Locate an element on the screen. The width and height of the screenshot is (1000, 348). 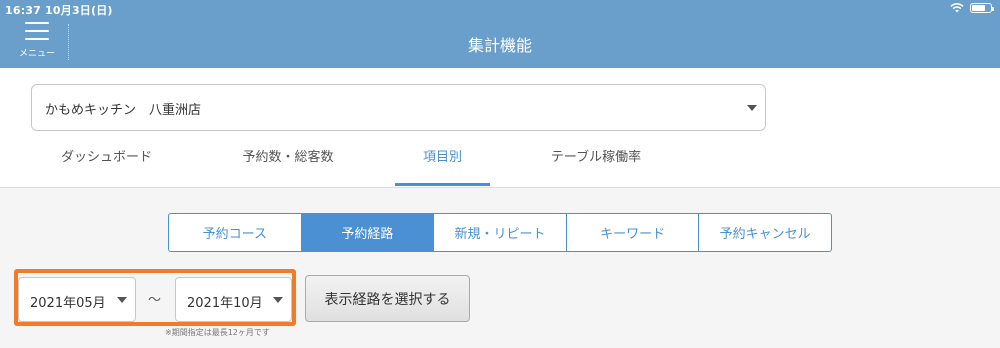
segment-reservation-cancel: 予約キャンセル is located at coordinates (765, 232).